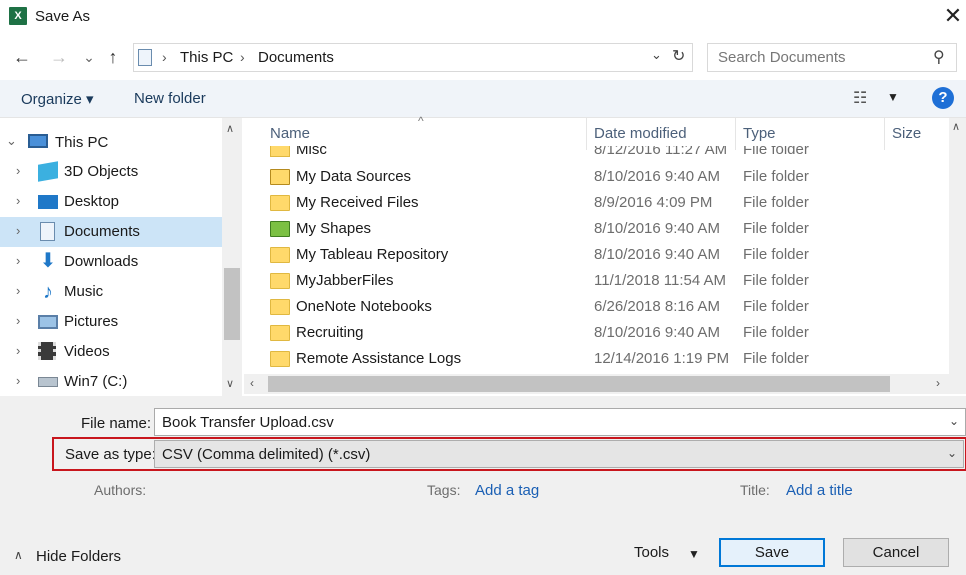  I want to click on help-icon: ?, so click(943, 98).